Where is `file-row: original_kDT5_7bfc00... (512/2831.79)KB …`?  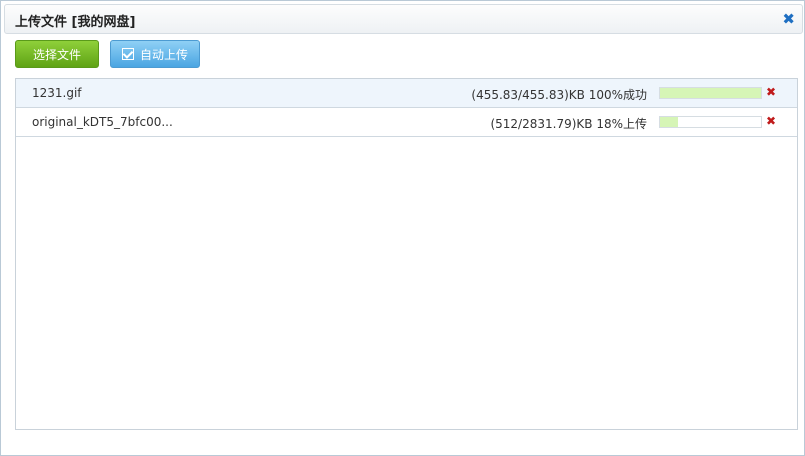
file-row: original_kDT5_7bfc00... (512/2831.79)KB … is located at coordinates (406, 122).